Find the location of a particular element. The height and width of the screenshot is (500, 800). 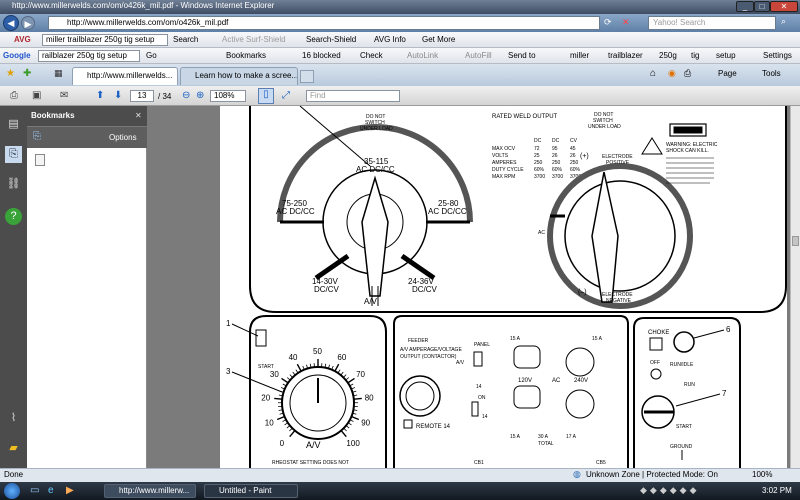

refresh-icon: ⟳ is located at coordinates (608, 22).